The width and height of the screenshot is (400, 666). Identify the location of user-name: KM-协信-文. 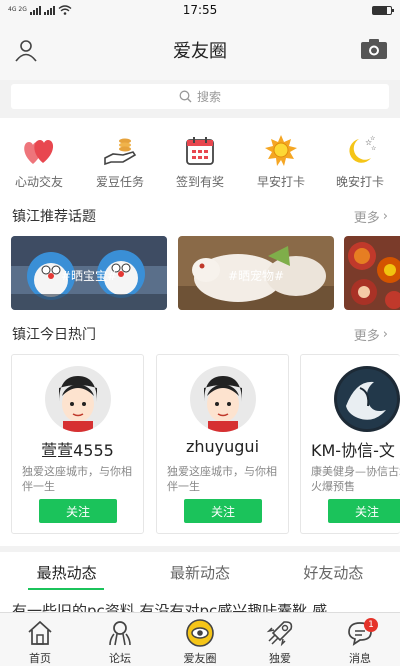
(353, 450).